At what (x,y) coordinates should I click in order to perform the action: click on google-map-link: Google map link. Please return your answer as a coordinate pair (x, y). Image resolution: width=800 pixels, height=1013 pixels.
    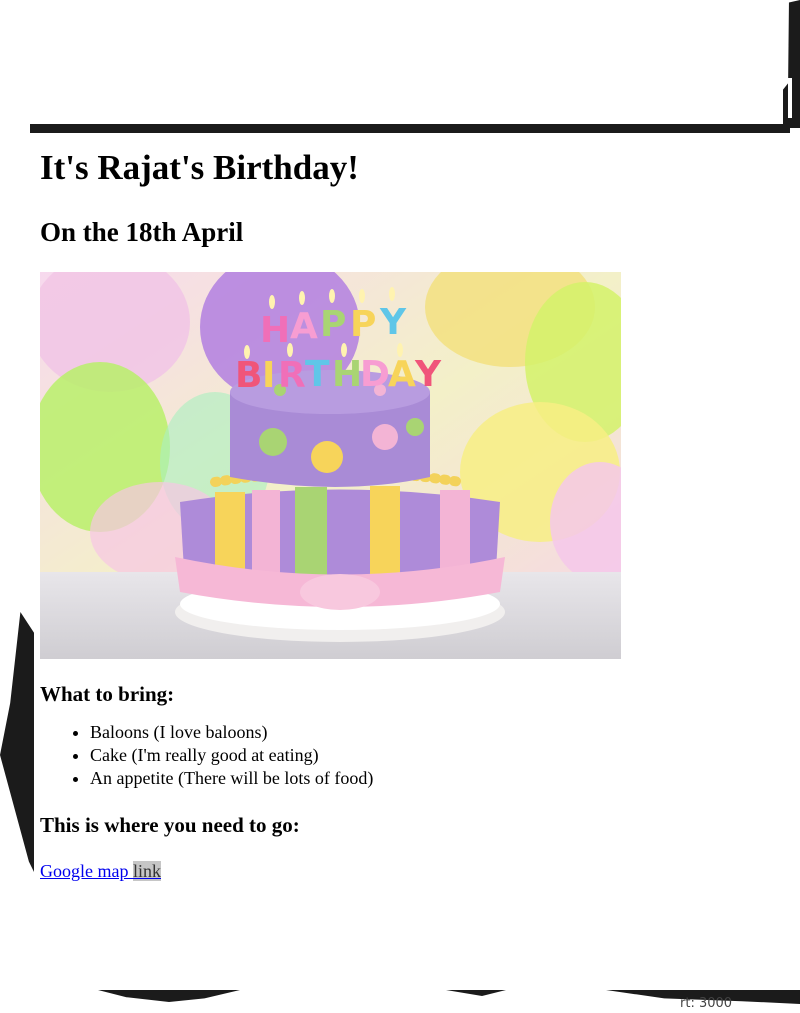
    Looking at the image, I should click on (100, 871).